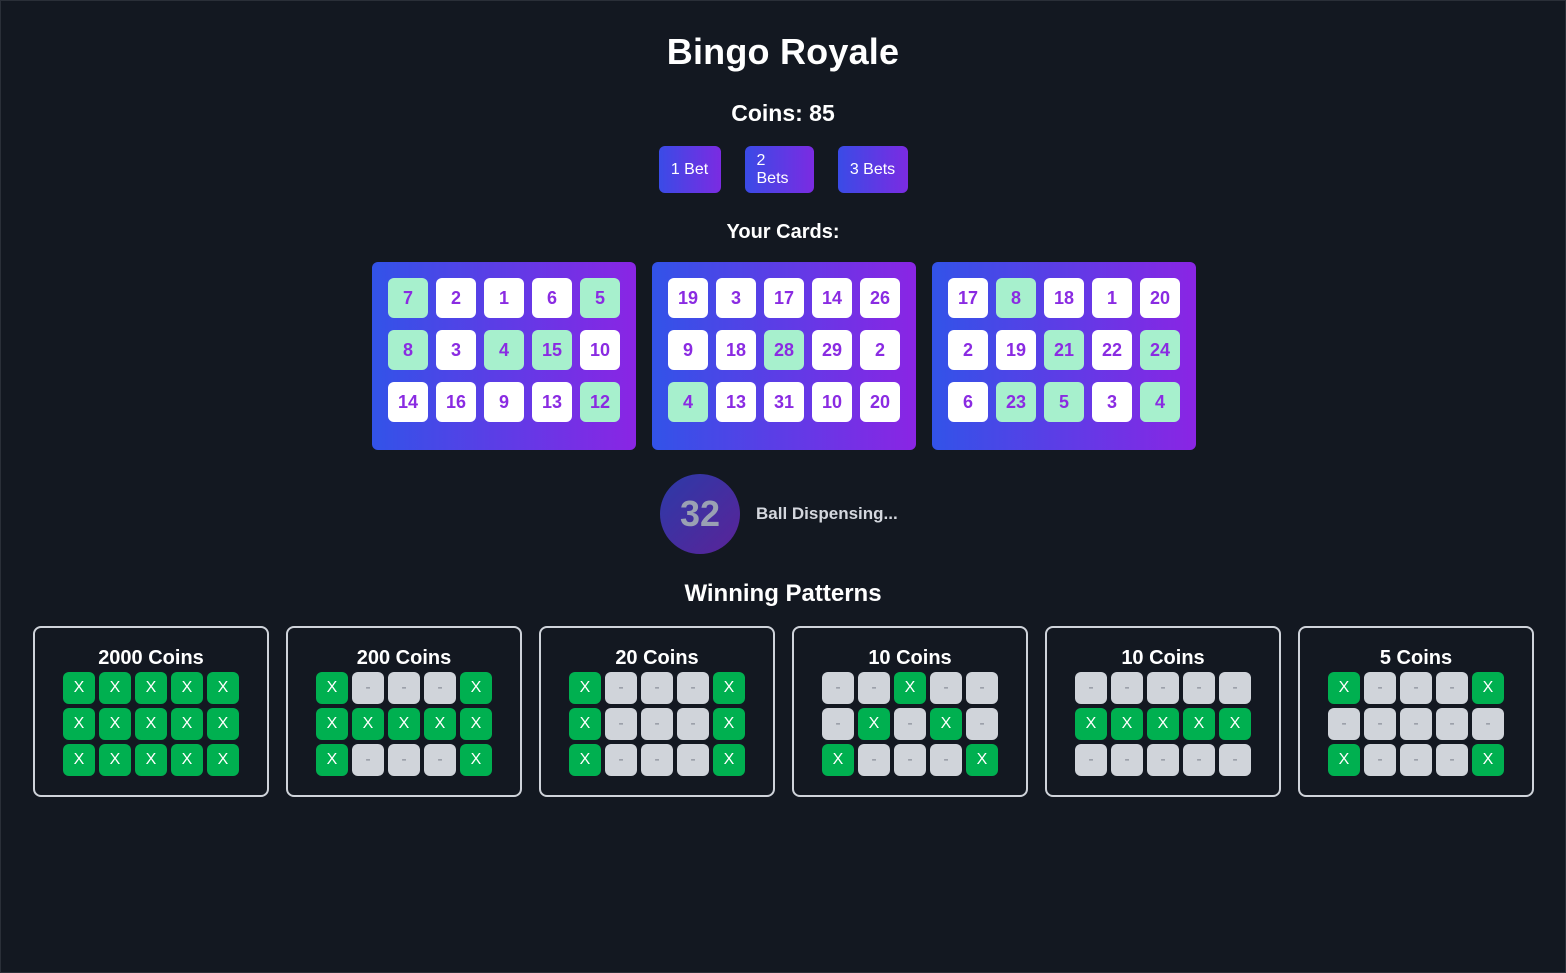 This screenshot has height=973, width=1566. What do you see at coordinates (832, 350) in the screenshot?
I see `card-cell: 29` at bounding box center [832, 350].